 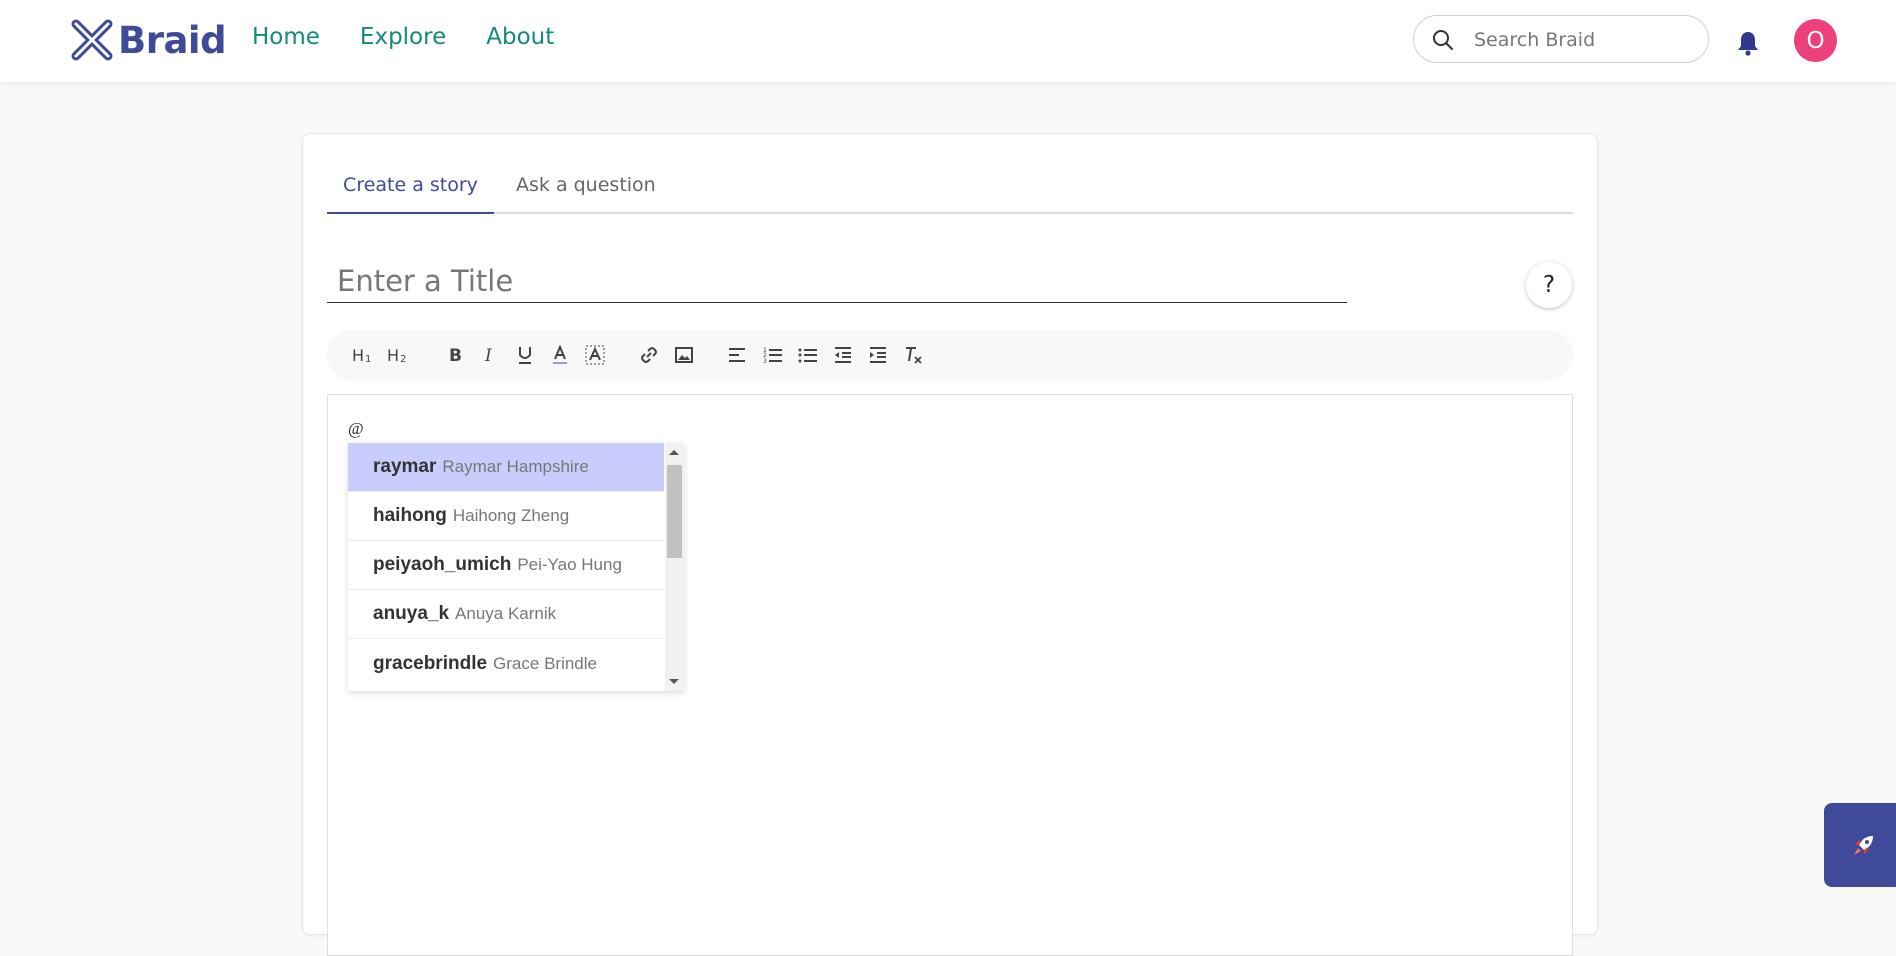 I want to click on tab-create-story: Create a story, so click(x=410, y=194).